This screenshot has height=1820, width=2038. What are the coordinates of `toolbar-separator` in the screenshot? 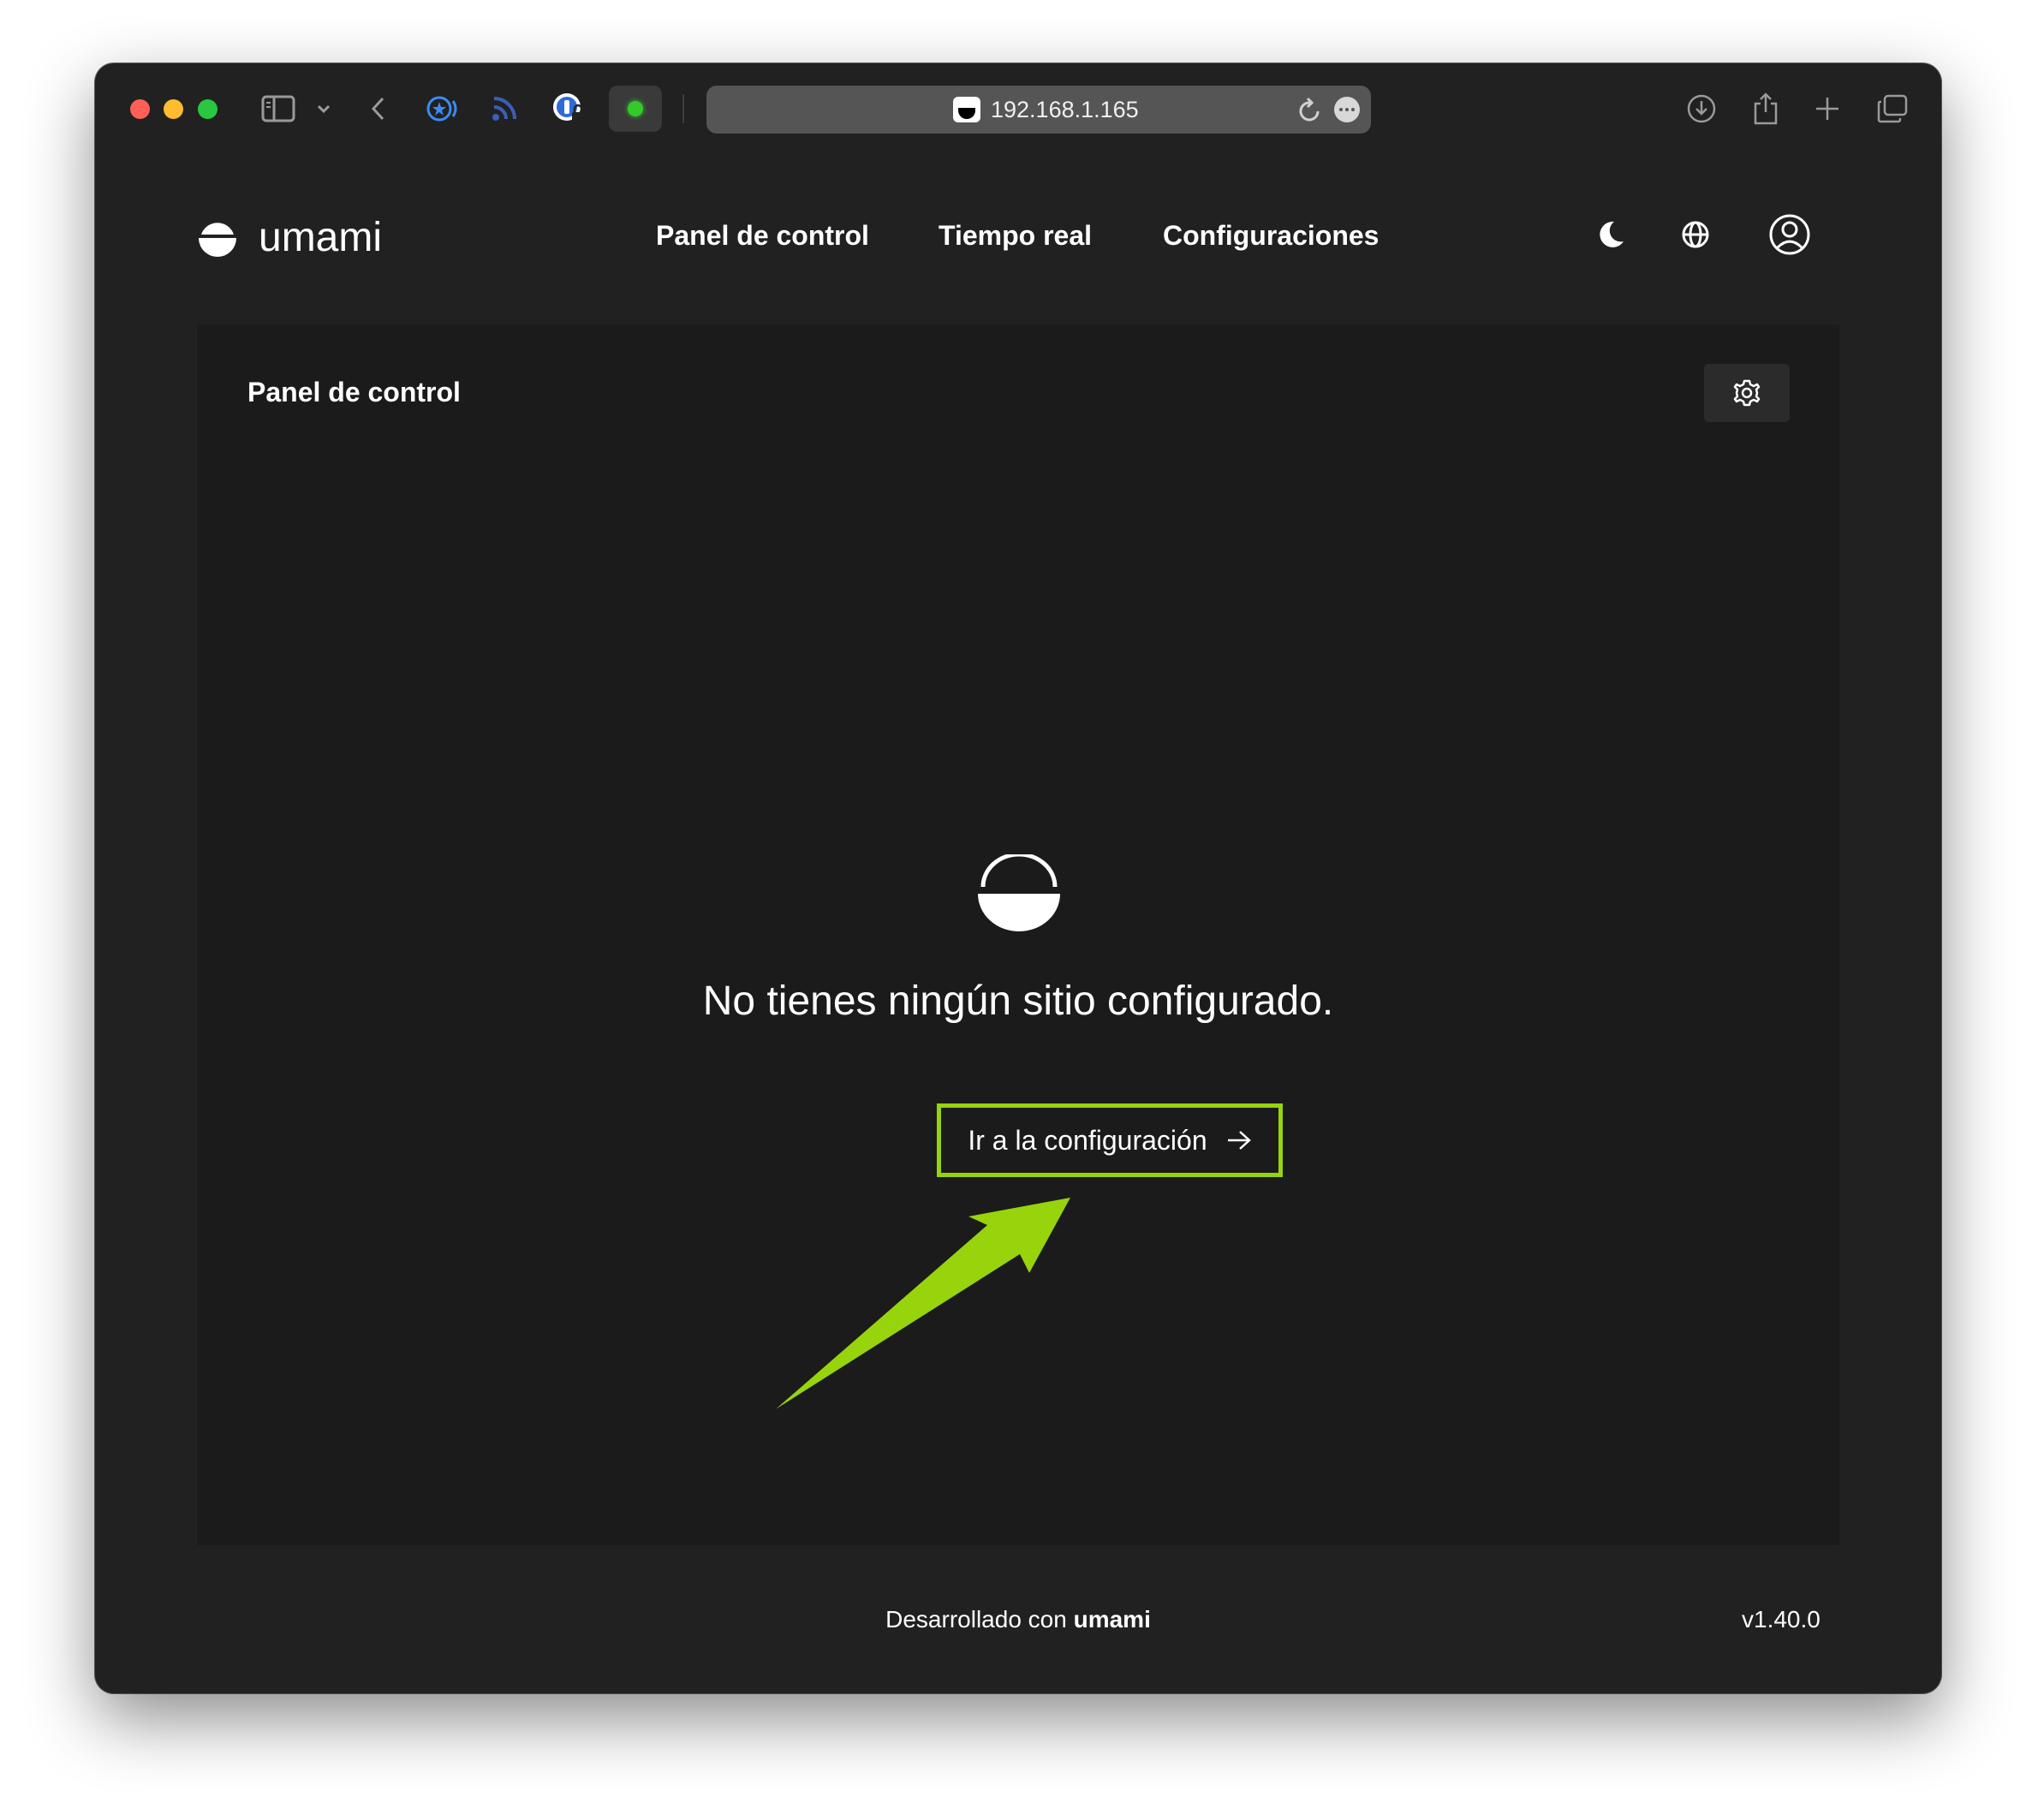 It's located at (683, 109).